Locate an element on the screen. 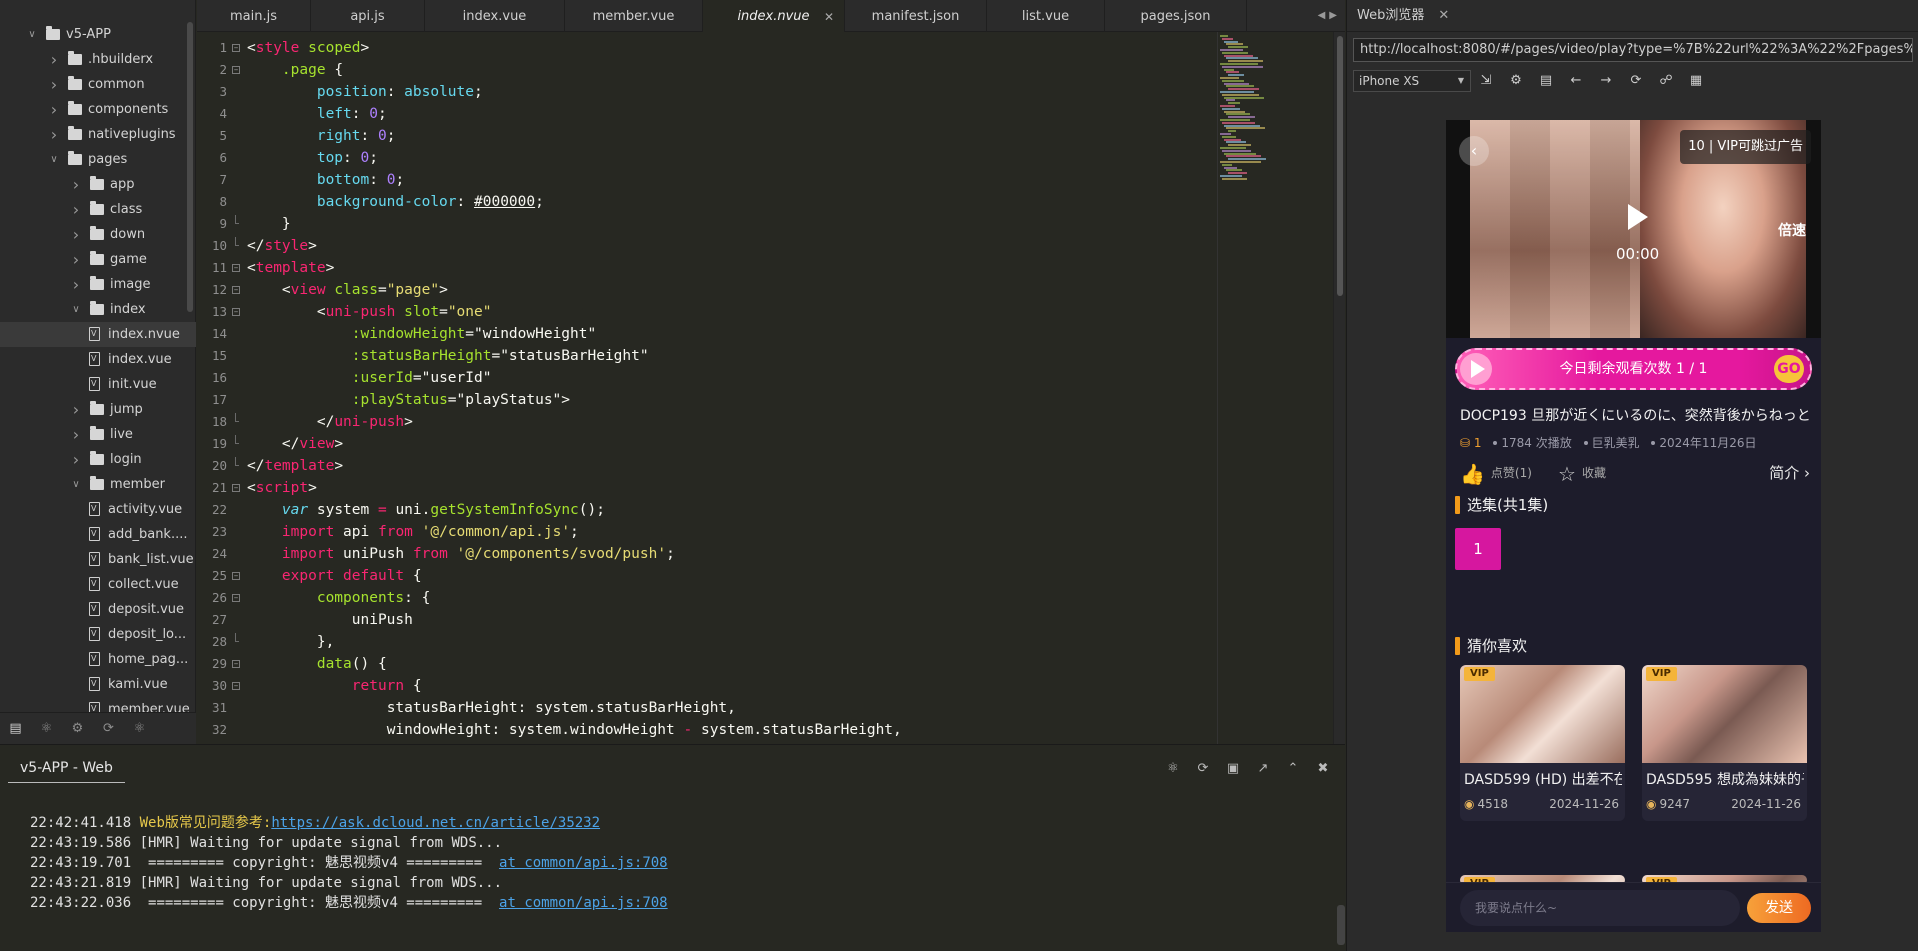  code-line: 28 }, is located at coordinates (754, 642).